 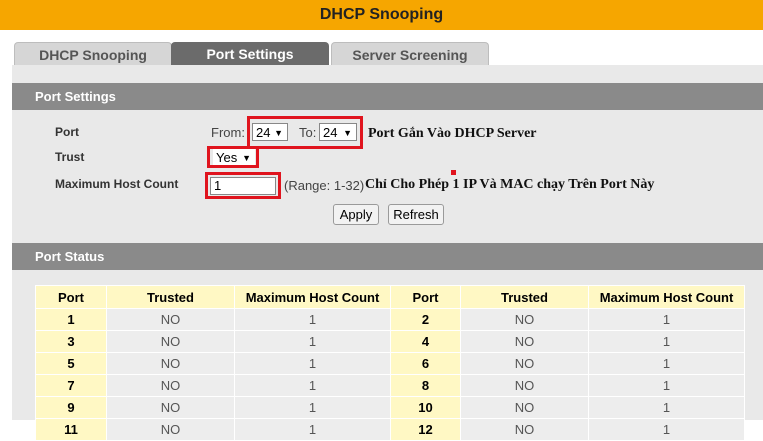 I want to click on refresh-button: Refresh, so click(x=416, y=214).